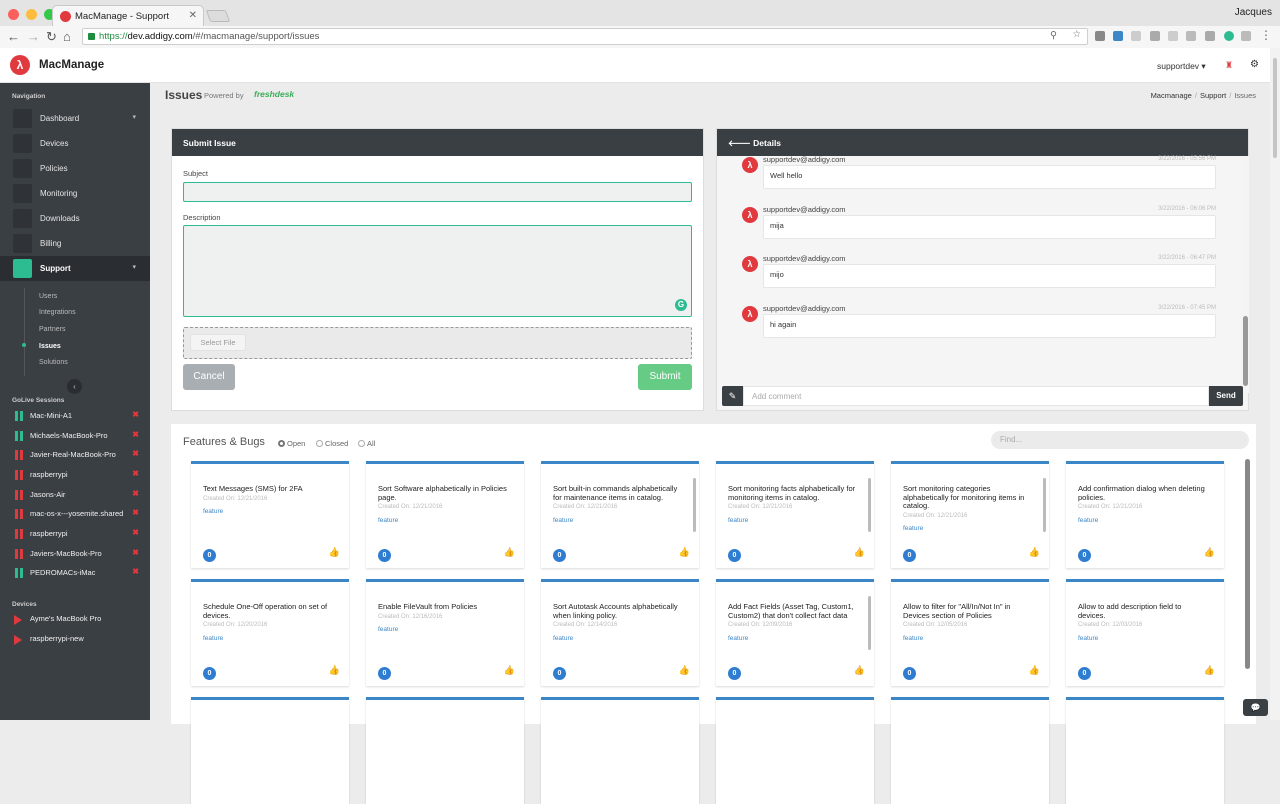 The image size is (1280, 804). What do you see at coordinates (1118, 36) in the screenshot?
I see `download-extension-icon` at bounding box center [1118, 36].